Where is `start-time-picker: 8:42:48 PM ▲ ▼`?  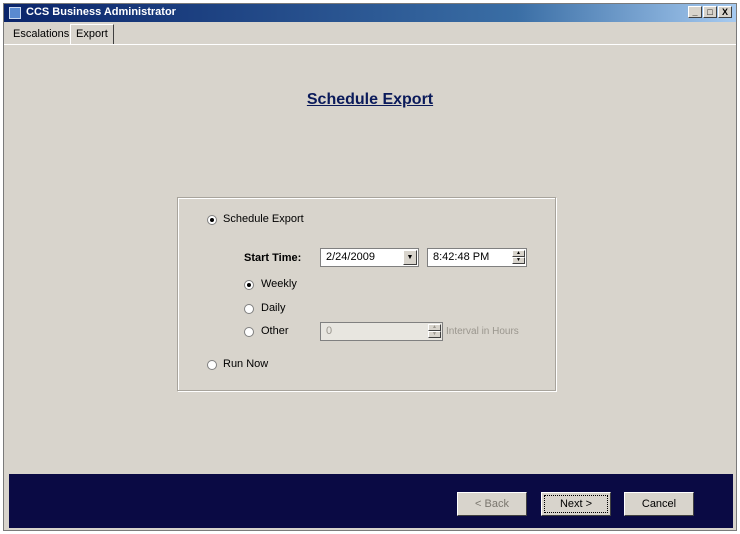
start-time-picker: 8:42:48 PM ▲ ▼ is located at coordinates (477, 257).